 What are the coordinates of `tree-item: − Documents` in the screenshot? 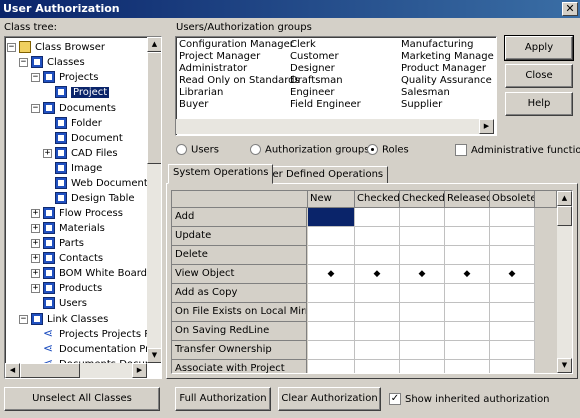 It's located at (73, 108).